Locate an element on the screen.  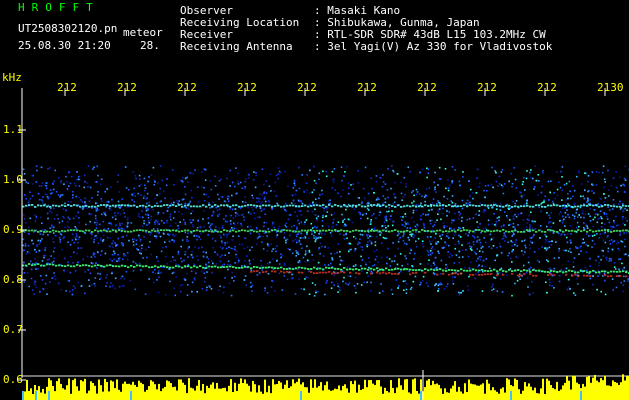
amplitude-blip is located at coordinates (36, 395).